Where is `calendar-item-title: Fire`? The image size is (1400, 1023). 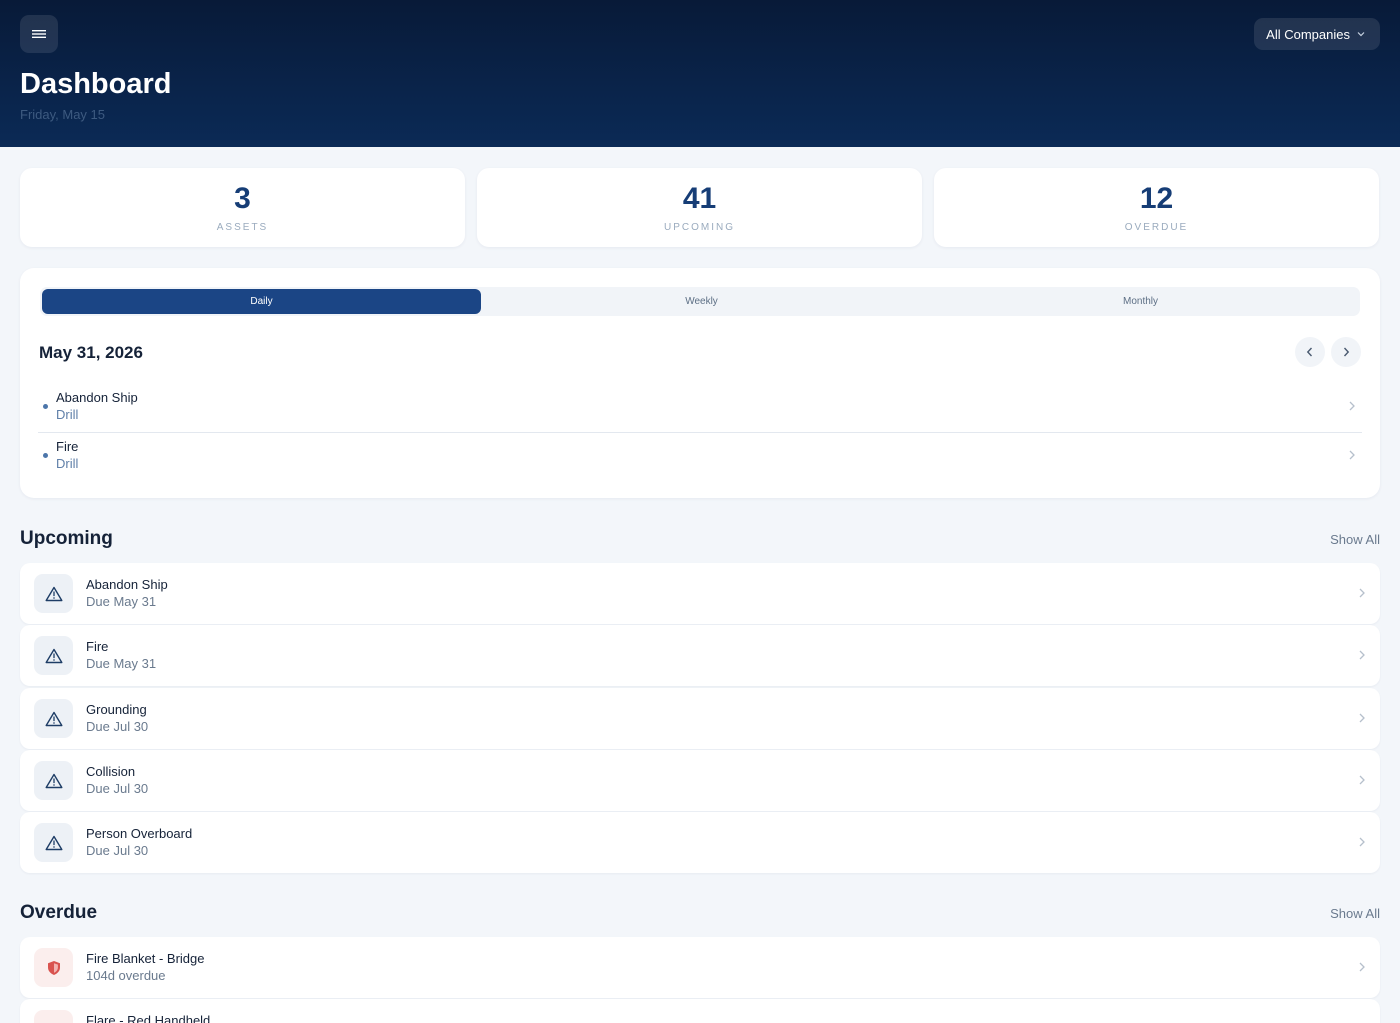
calendar-item-title: Fire is located at coordinates (67, 446).